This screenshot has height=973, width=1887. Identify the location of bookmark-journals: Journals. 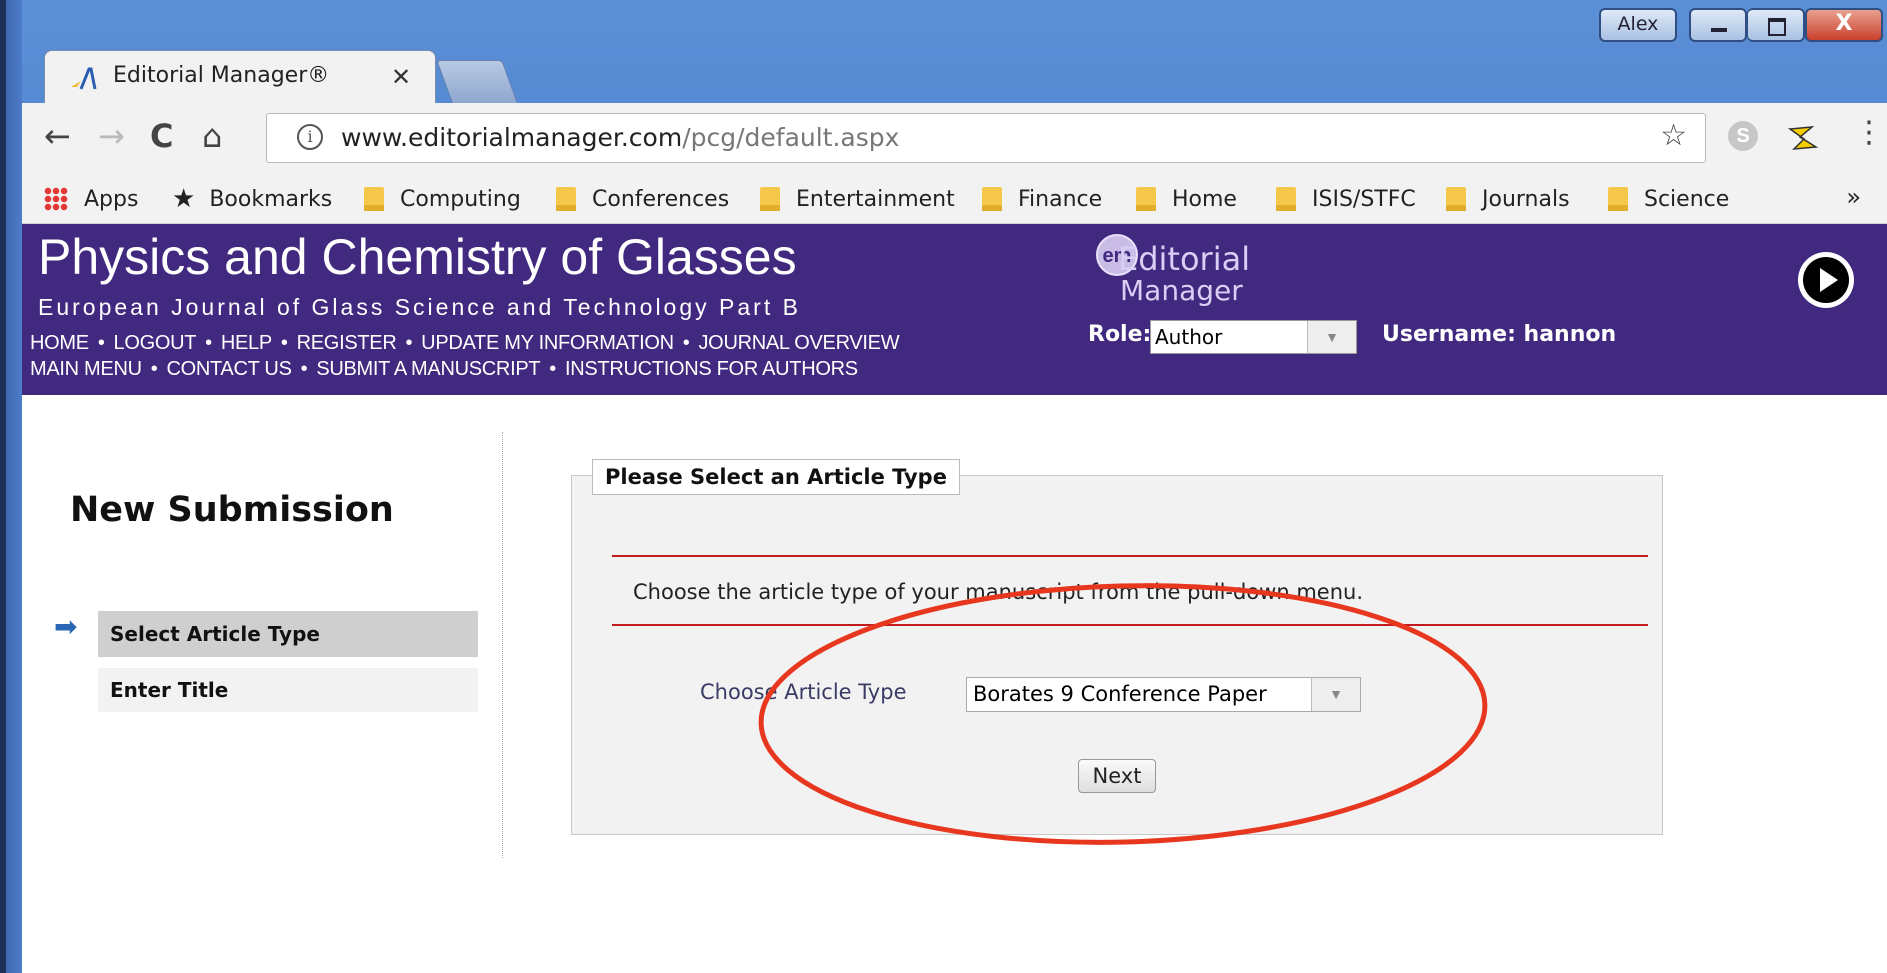
(1508, 199).